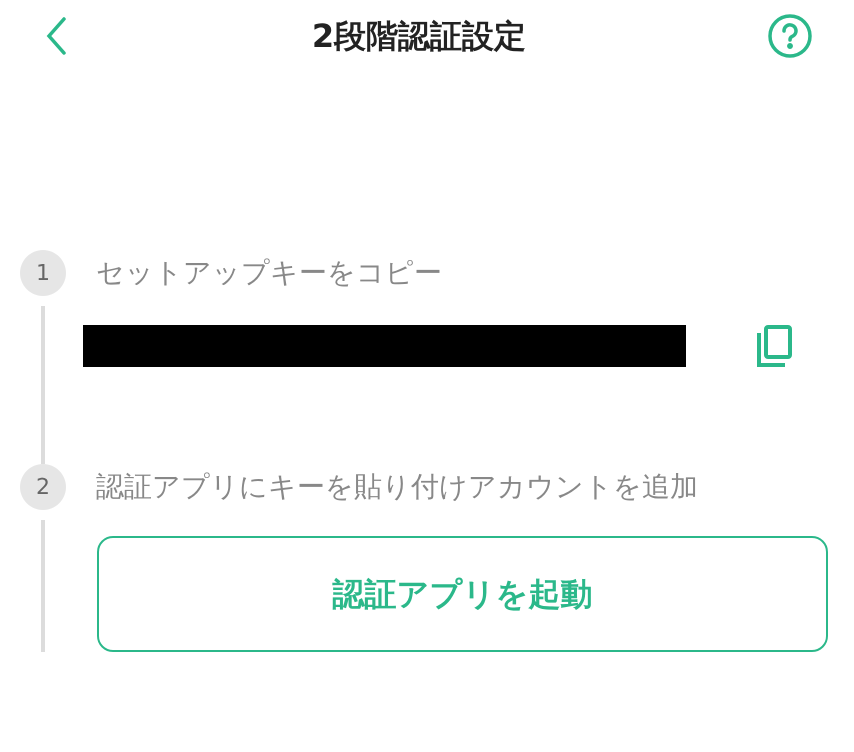  I want to click on help-icon, so click(789, 36).